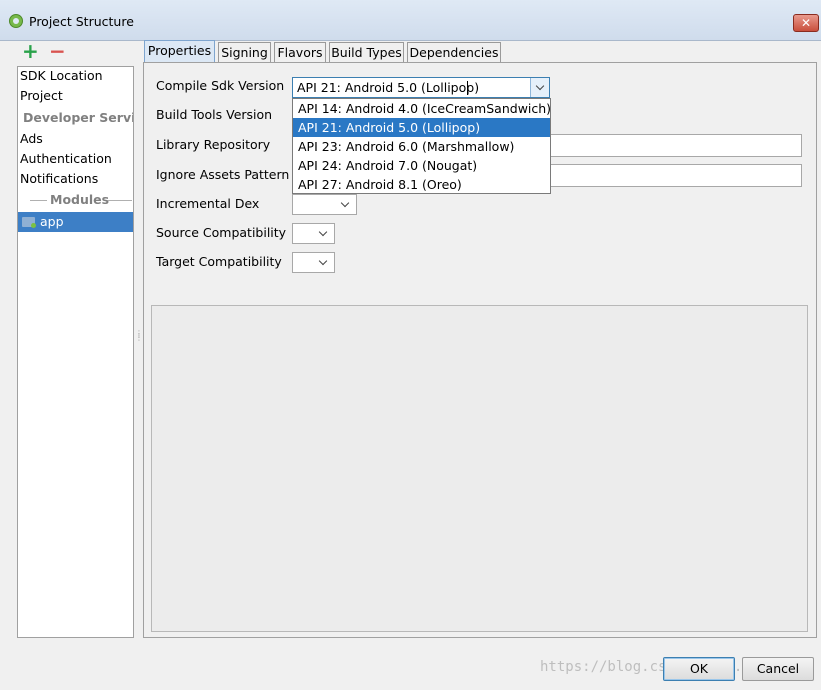  I want to click on modules-section: Modules, so click(75, 200).